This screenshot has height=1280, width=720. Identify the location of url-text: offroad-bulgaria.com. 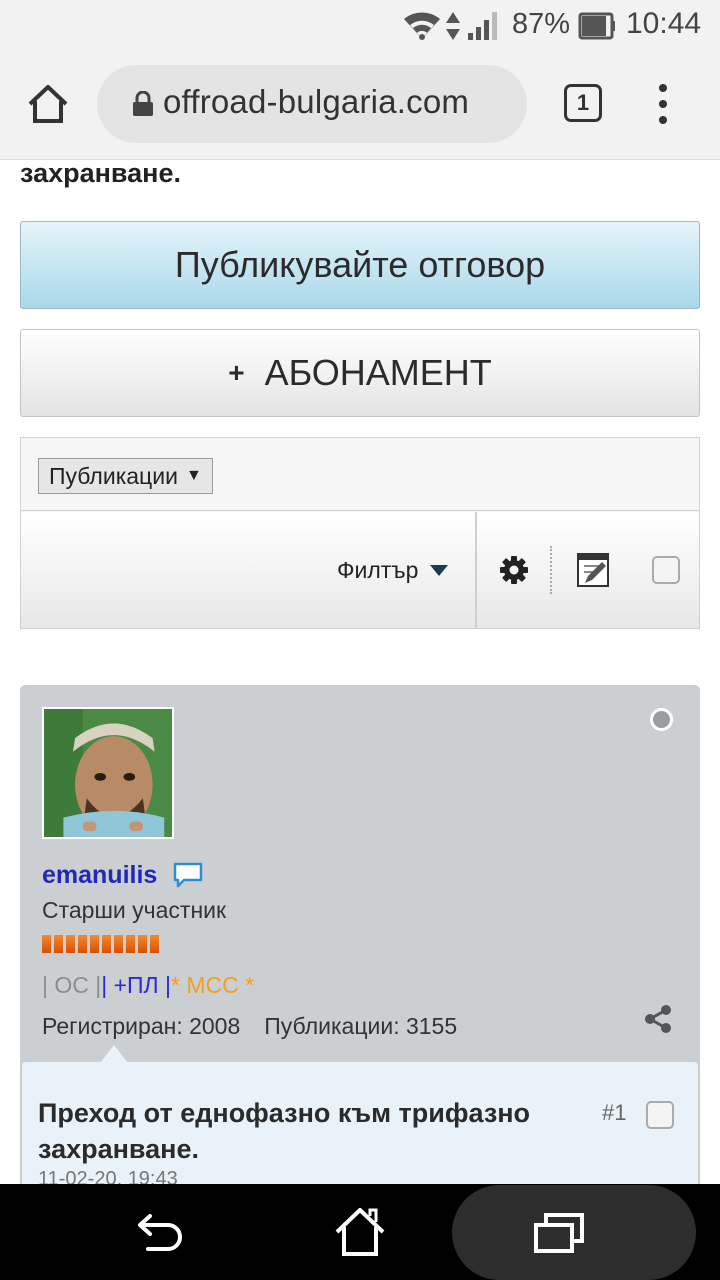
(316, 101).